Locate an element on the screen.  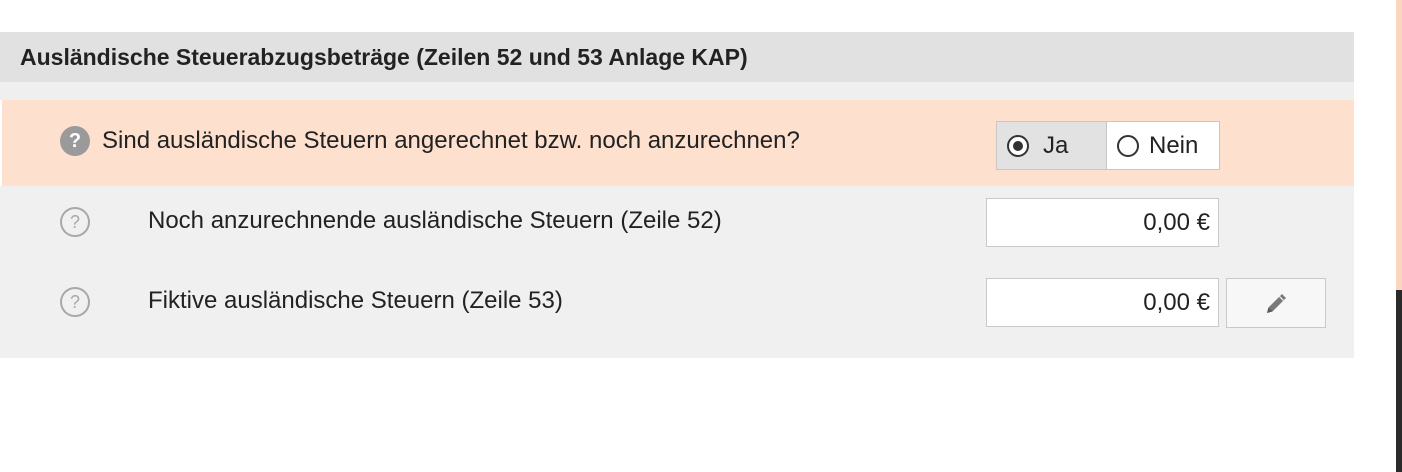
section-spacer is located at coordinates (677, 91).